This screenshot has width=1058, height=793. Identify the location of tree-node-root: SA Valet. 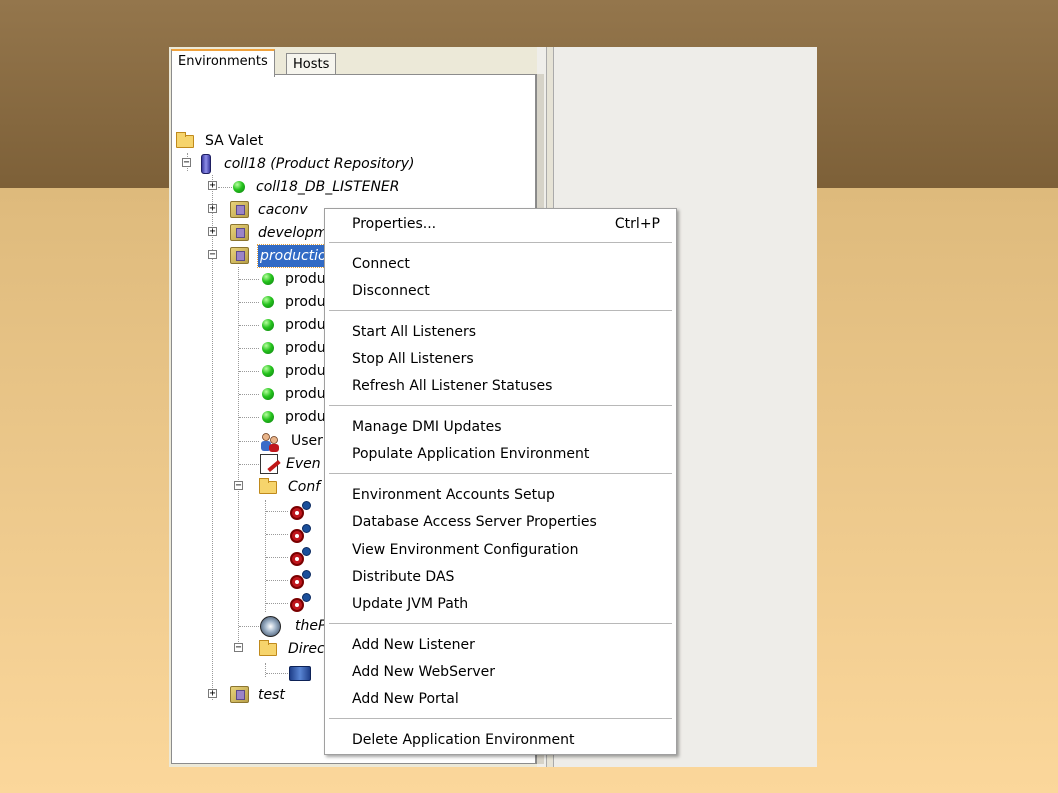
(274, 141).